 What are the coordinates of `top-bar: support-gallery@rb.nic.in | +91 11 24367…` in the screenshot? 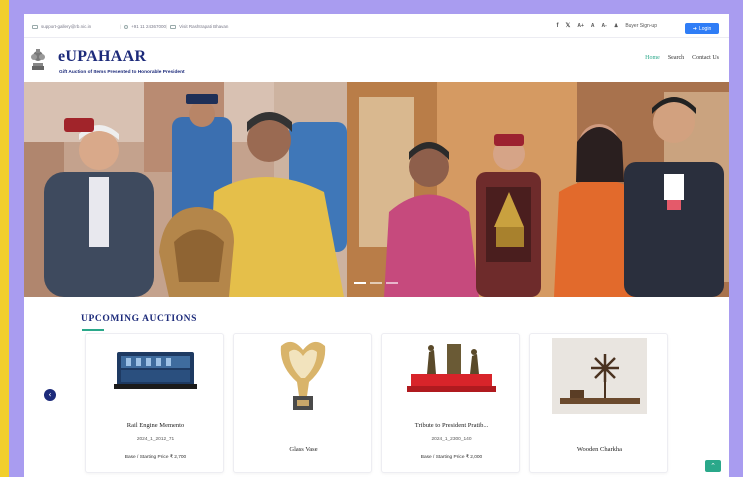 It's located at (376, 26).